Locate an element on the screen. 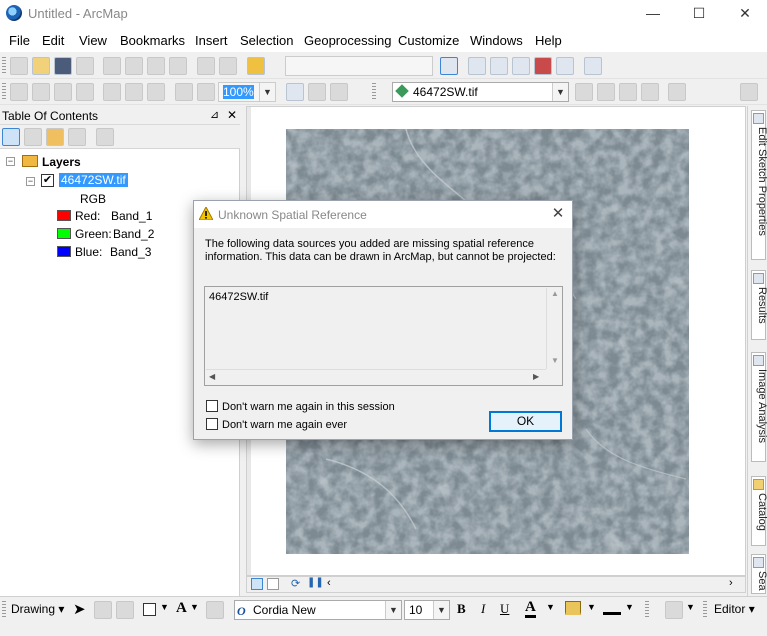  redo-icon is located at coordinates (228, 66).